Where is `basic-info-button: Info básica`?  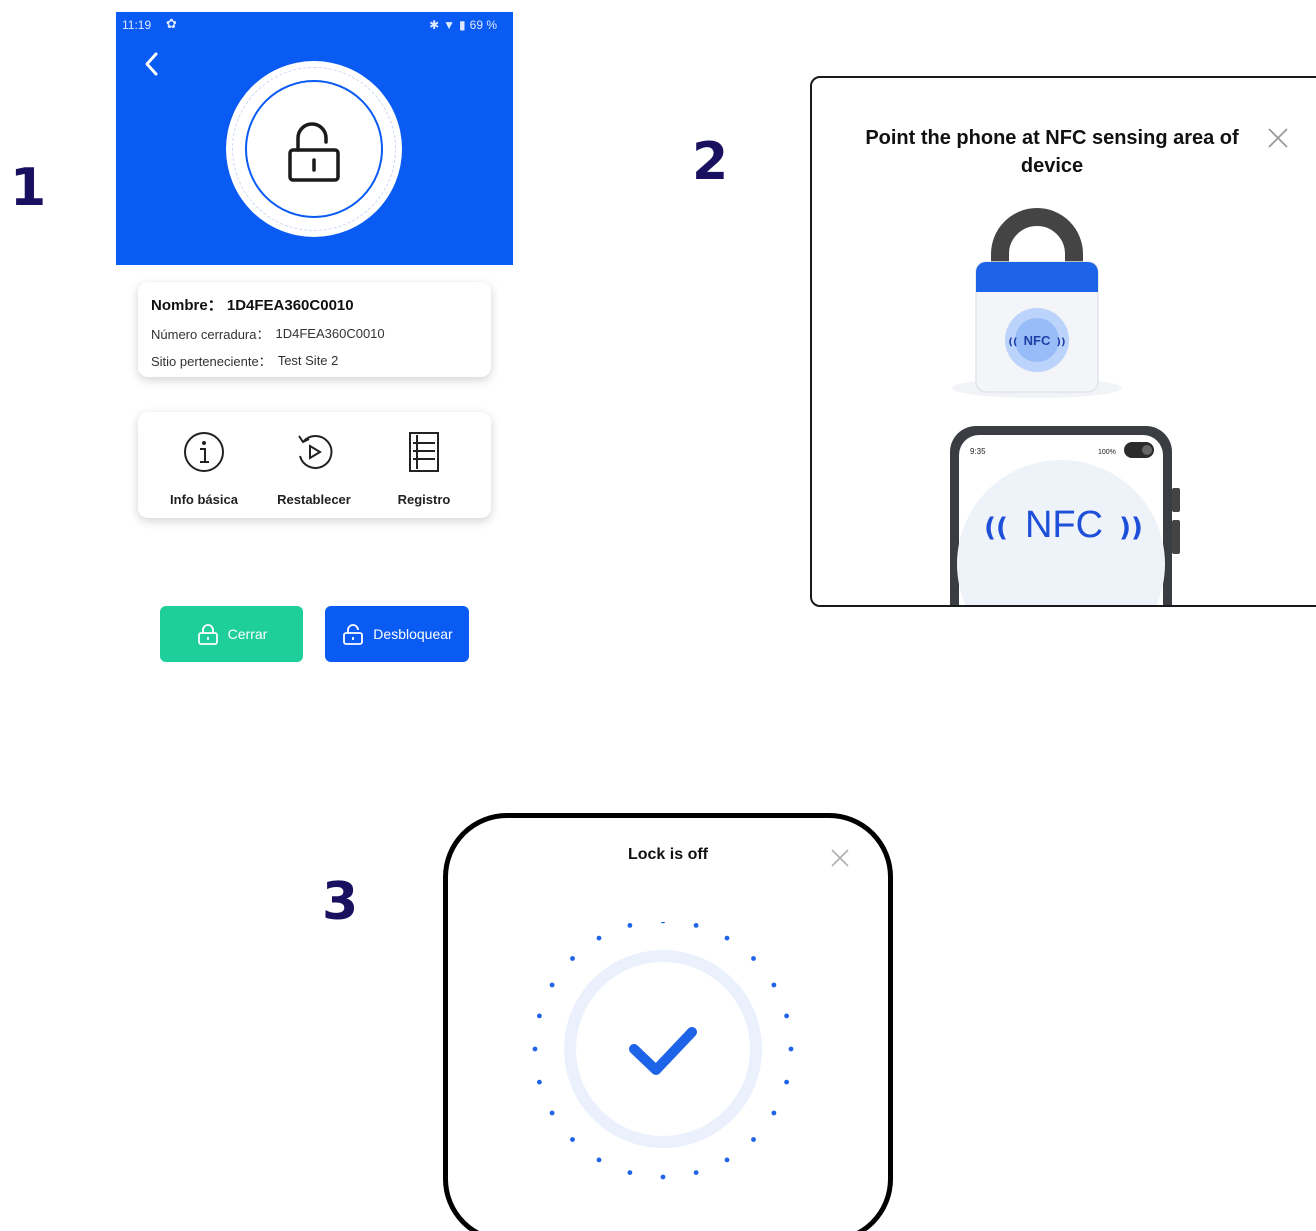
basic-info-button: Info básica is located at coordinates (204, 468).